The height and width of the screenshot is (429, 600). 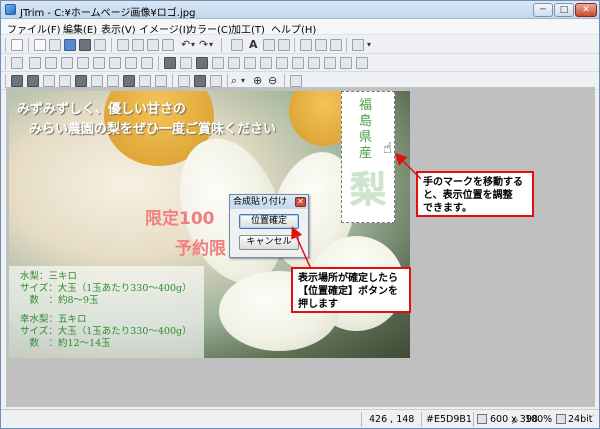 I want to click on menu-image: イメージ(I), so click(x=164, y=28).